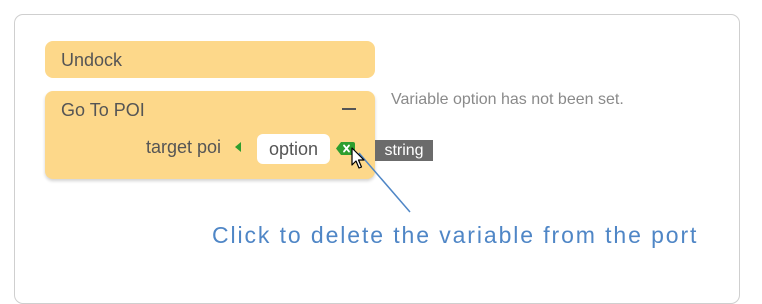 The width and height of the screenshot is (762, 304). Describe the element at coordinates (404, 150) in the screenshot. I see `type-badge: string` at that location.